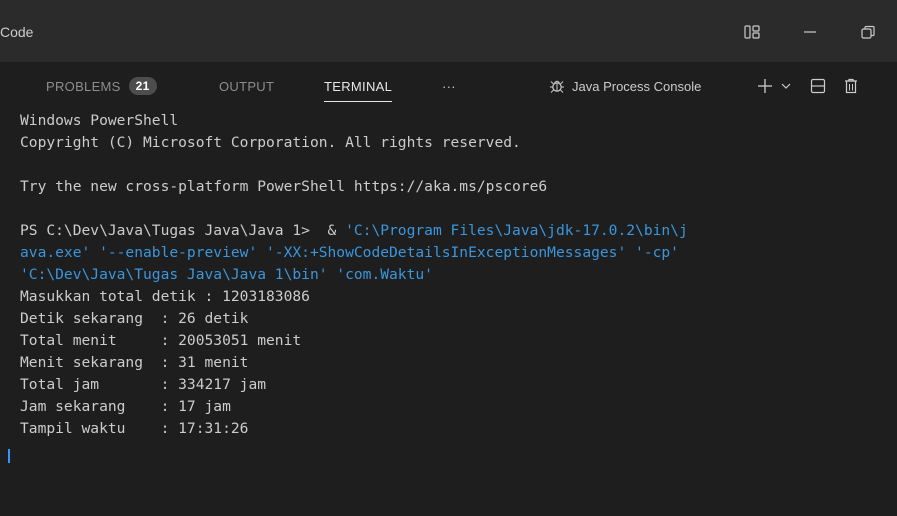 Image resolution: width=897 pixels, height=516 pixels. What do you see at coordinates (142, 86) in the screenshot?
I see `problems-count-badge: 21` at bounding box center [142, 86].